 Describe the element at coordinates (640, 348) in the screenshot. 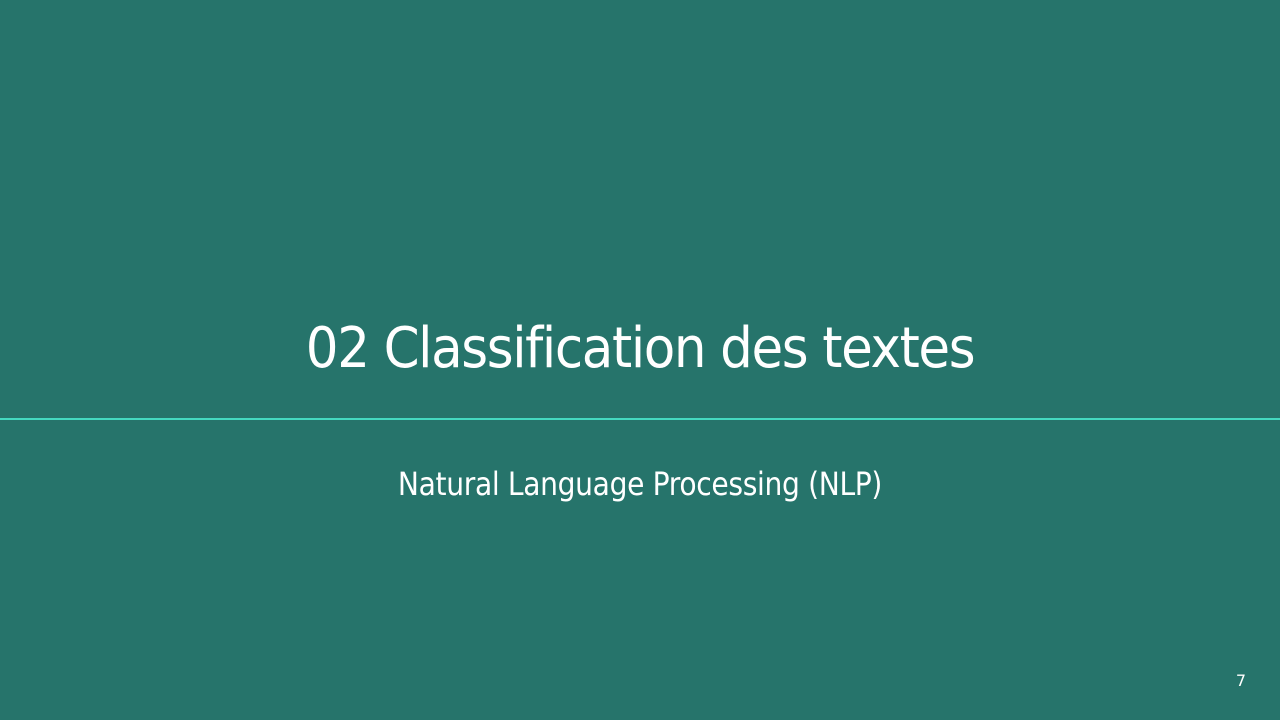

I see `slide-title: 02 Classification des textes` at that location.